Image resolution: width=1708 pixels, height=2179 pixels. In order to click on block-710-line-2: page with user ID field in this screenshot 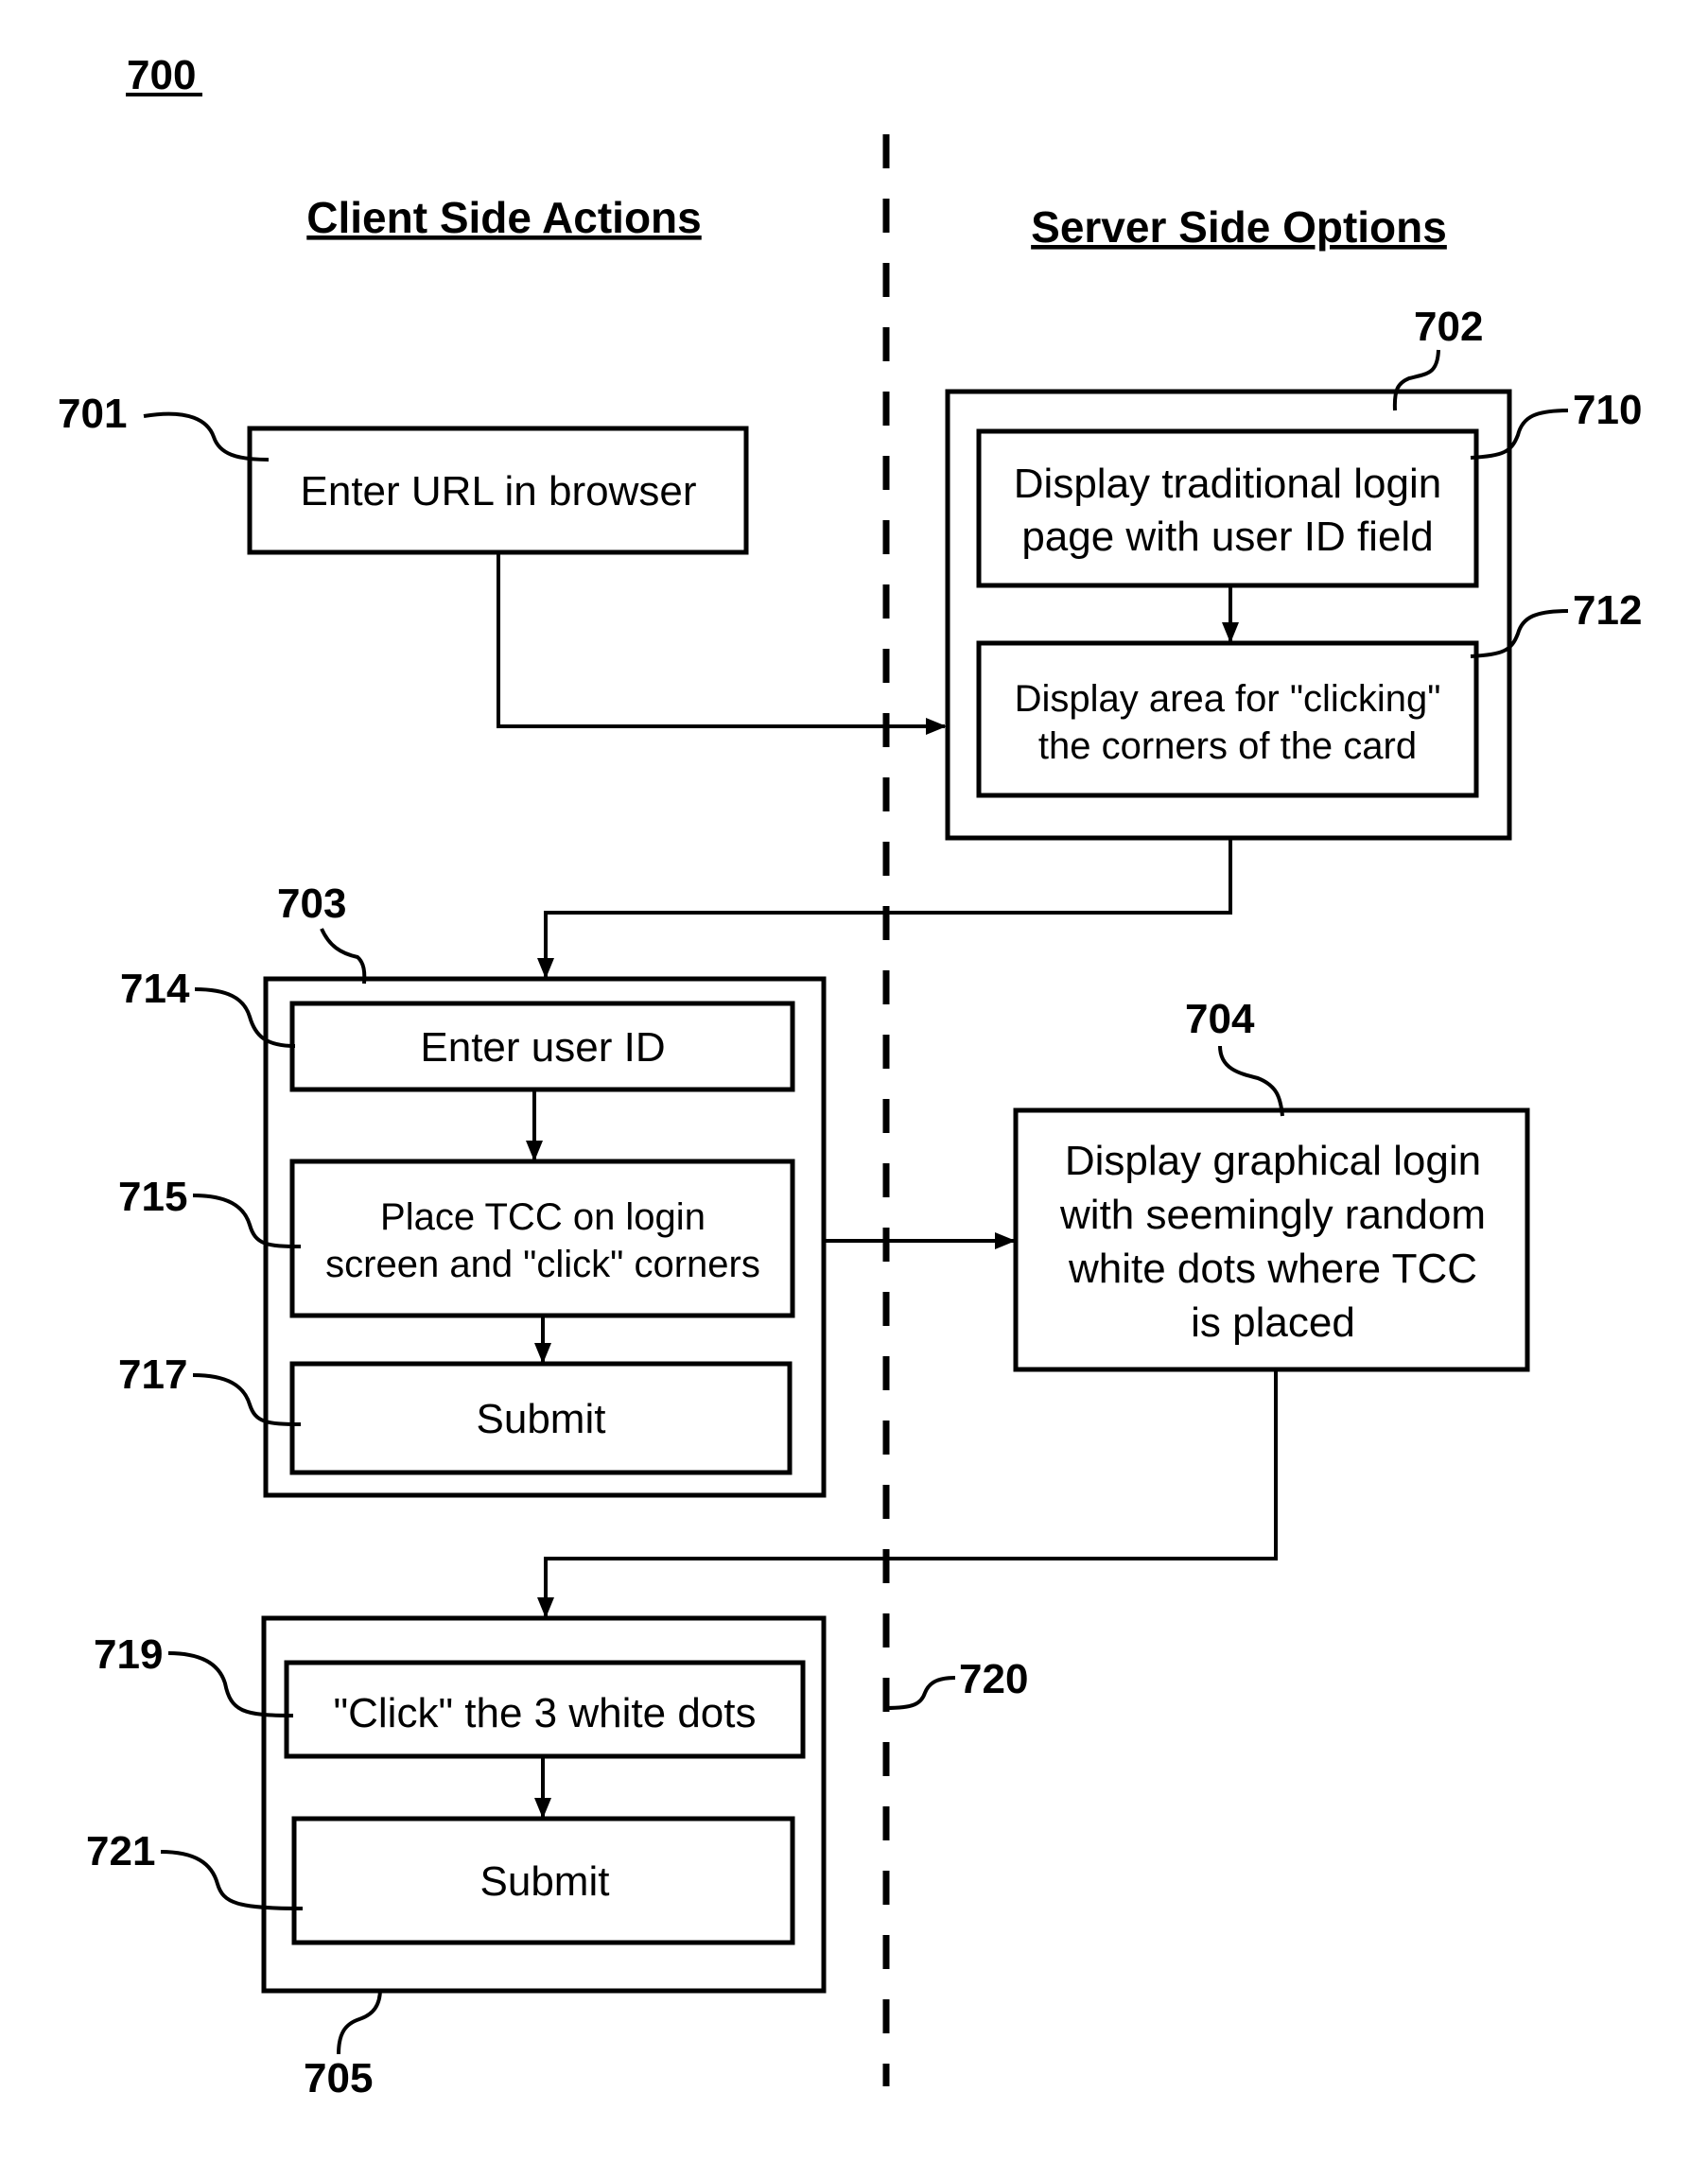, I will do `click(1227, 537)`.